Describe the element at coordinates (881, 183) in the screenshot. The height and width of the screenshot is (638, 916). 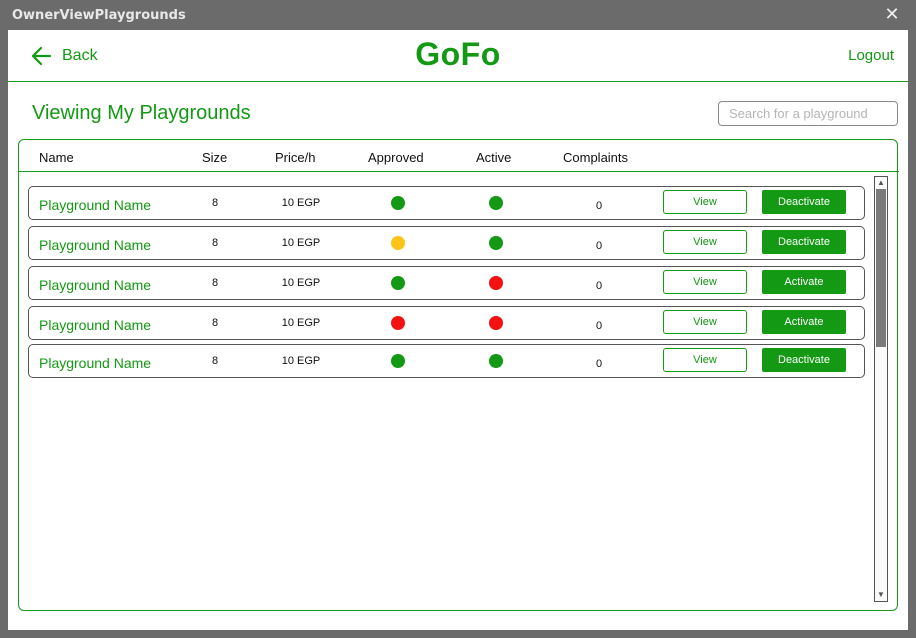
I see `scroll-up-icon: ▲` at that location.